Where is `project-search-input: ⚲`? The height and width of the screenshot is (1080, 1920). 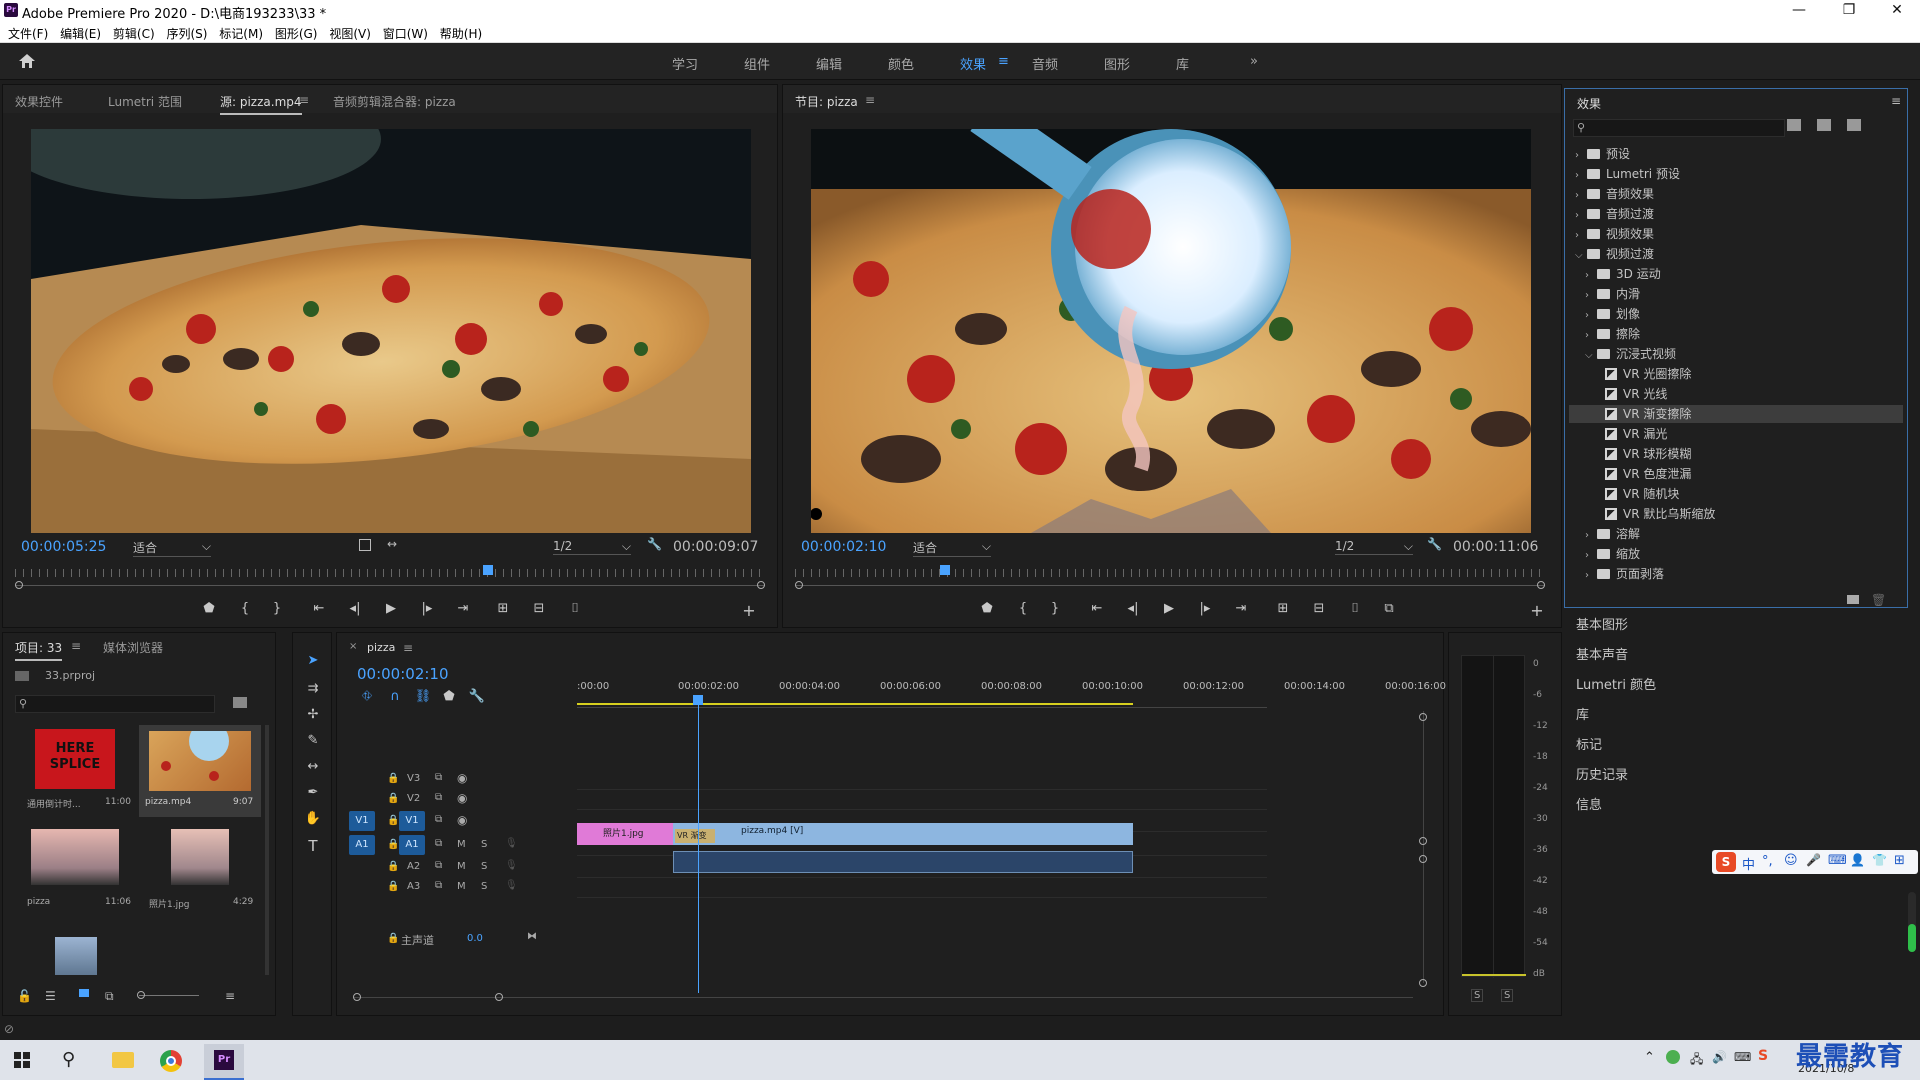
project-search-input: ⚲ is located at coordinates (115, 704).